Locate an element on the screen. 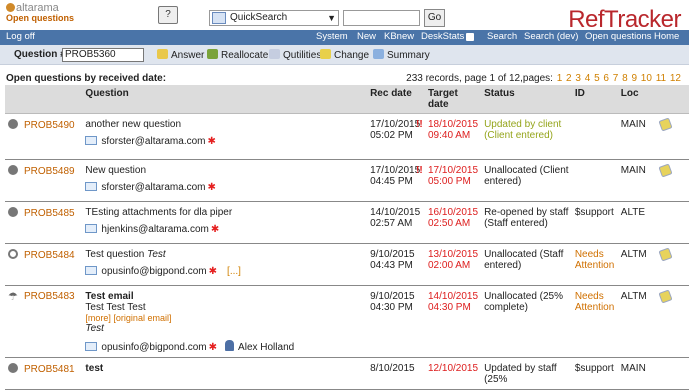 This screenshot has width=689, height=390. nav-item-search-dev: Search (dev) is located at coordinates (551, 36).